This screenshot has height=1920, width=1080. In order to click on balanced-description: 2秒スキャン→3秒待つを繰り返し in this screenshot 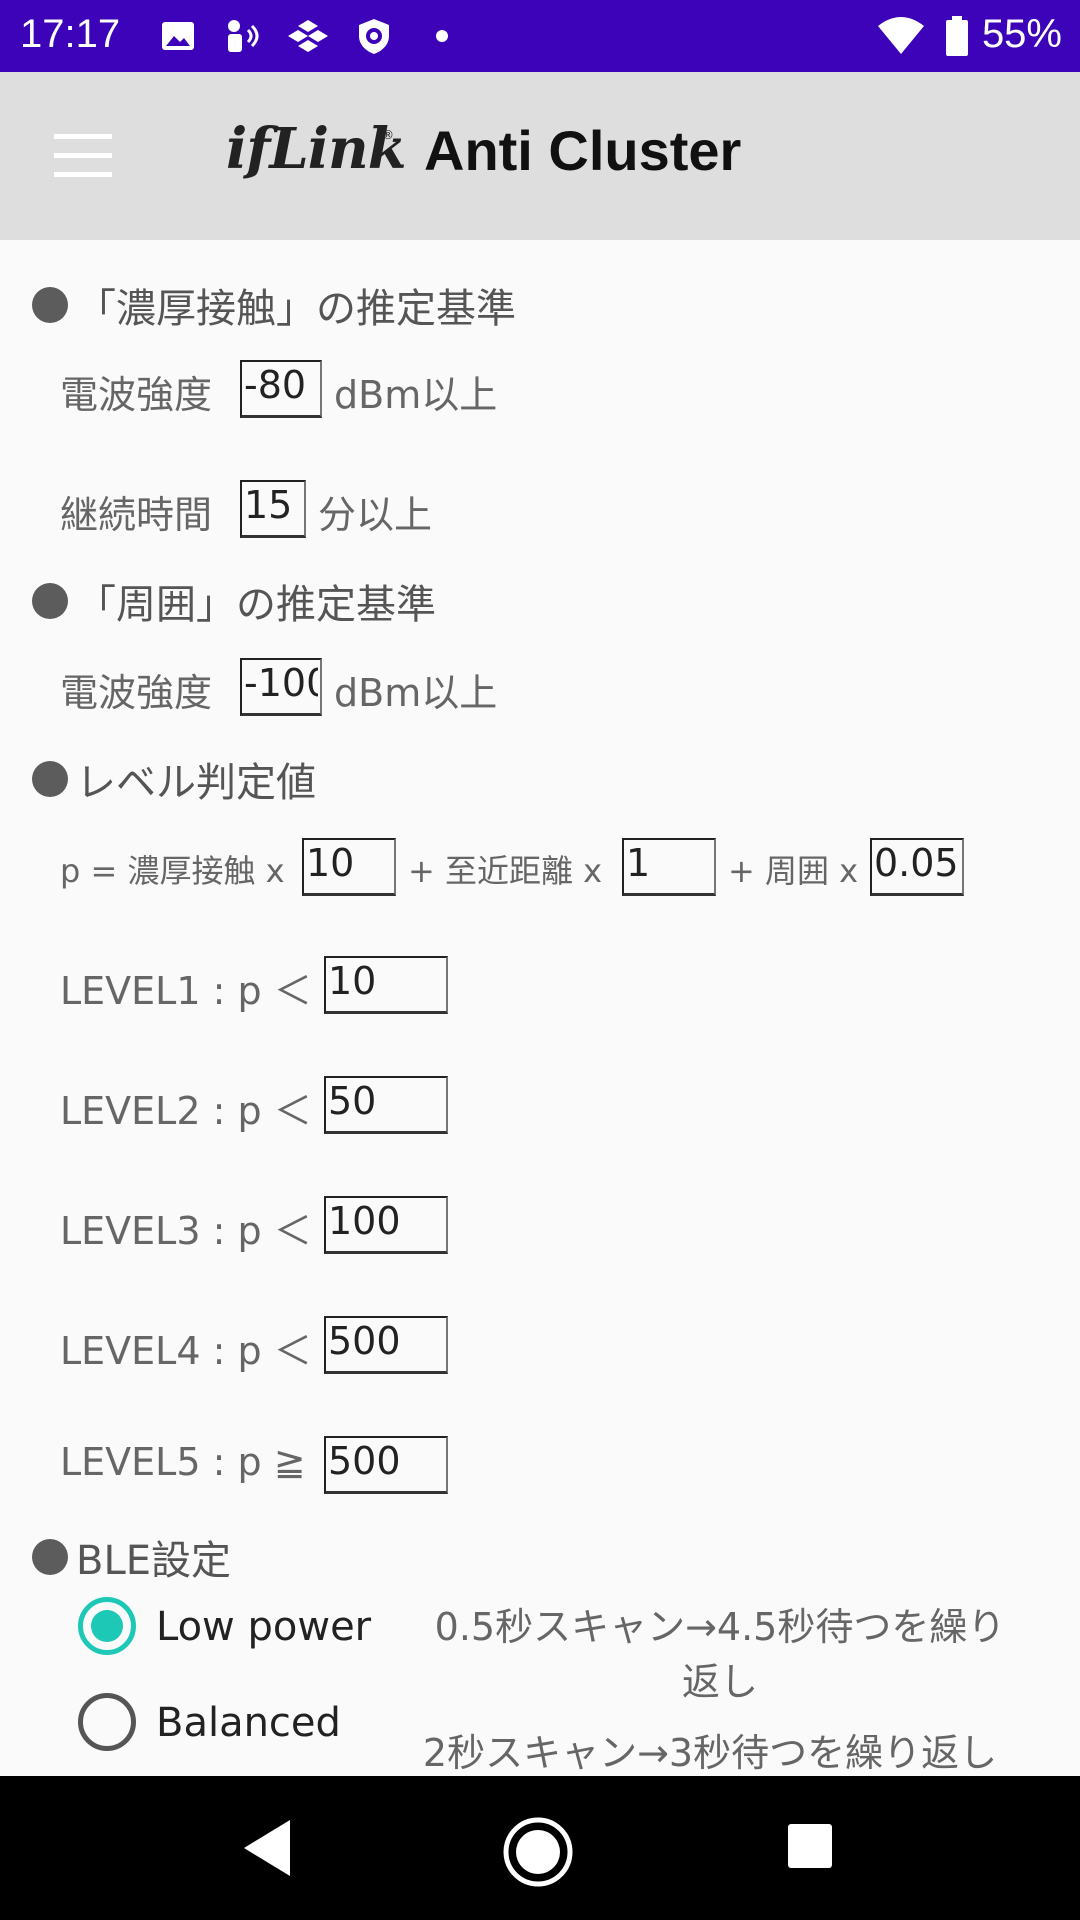, I will do `click(710, 1753)`.